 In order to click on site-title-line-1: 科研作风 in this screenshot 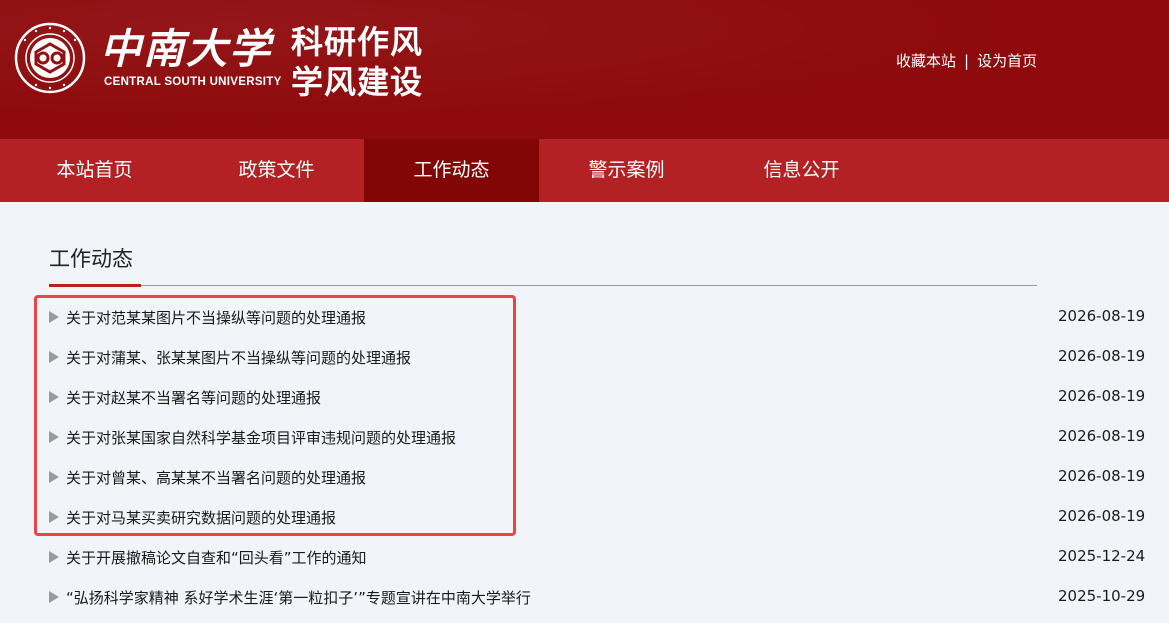, I will do `click(357, 42)`.